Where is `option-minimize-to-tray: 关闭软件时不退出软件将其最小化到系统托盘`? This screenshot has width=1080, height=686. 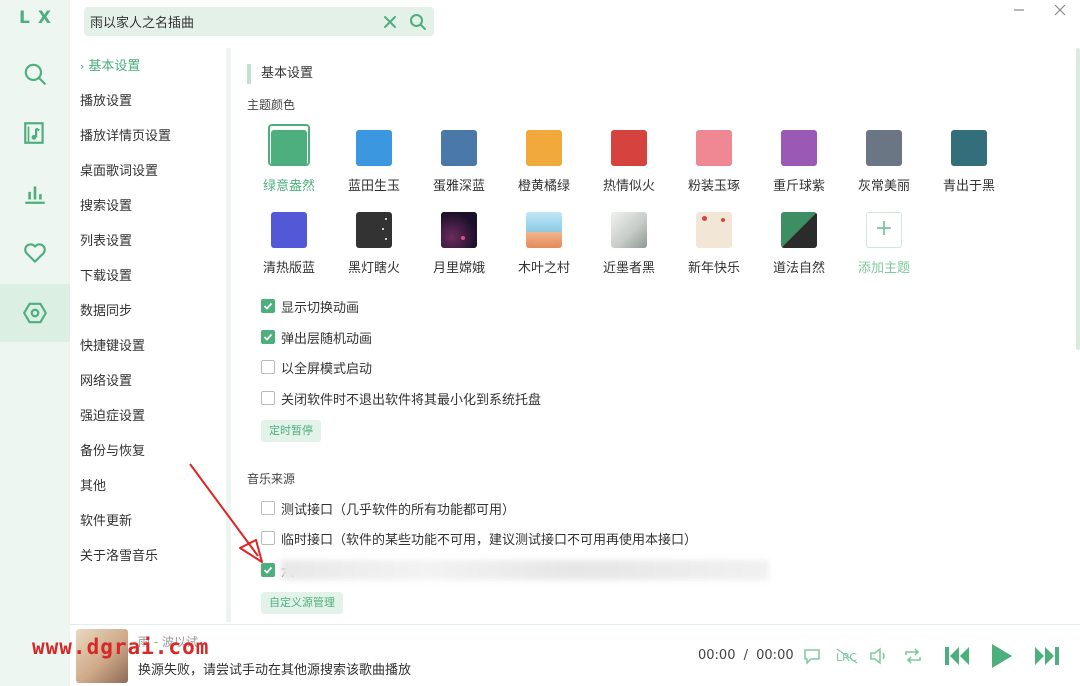
option-minimize-to-tray: 关闭软件时不退出软件将其最小化到系统托盘 is located at coordinates (401, 398).